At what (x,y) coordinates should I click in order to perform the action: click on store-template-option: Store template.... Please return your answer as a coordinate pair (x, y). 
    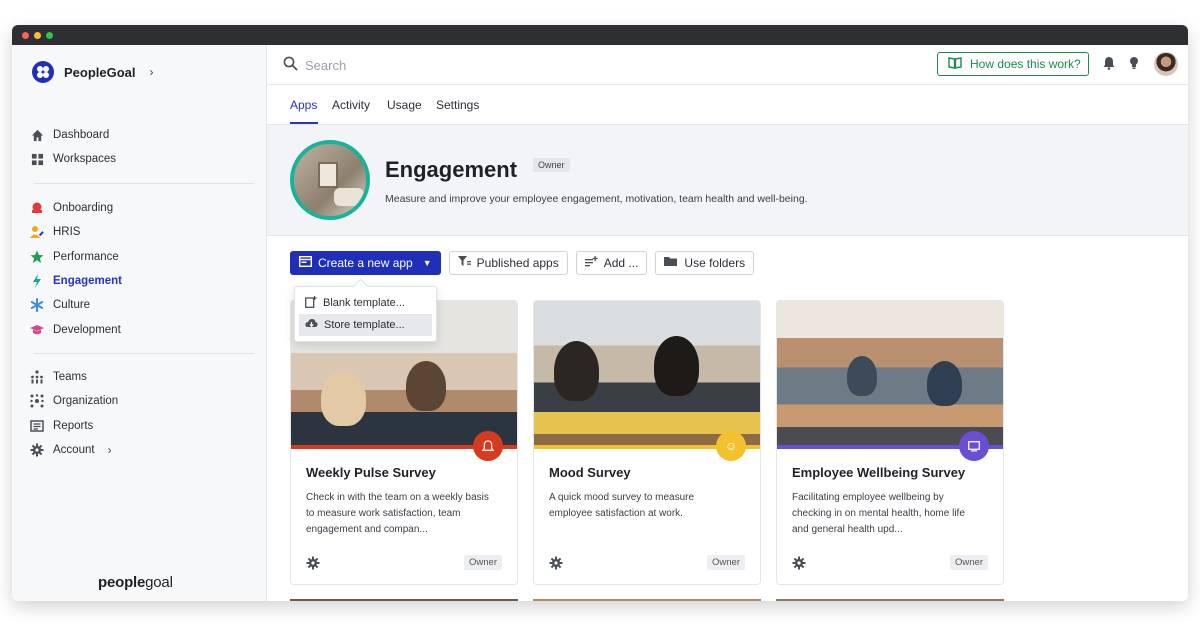
    Looking at the image, I should click on (365, 325).